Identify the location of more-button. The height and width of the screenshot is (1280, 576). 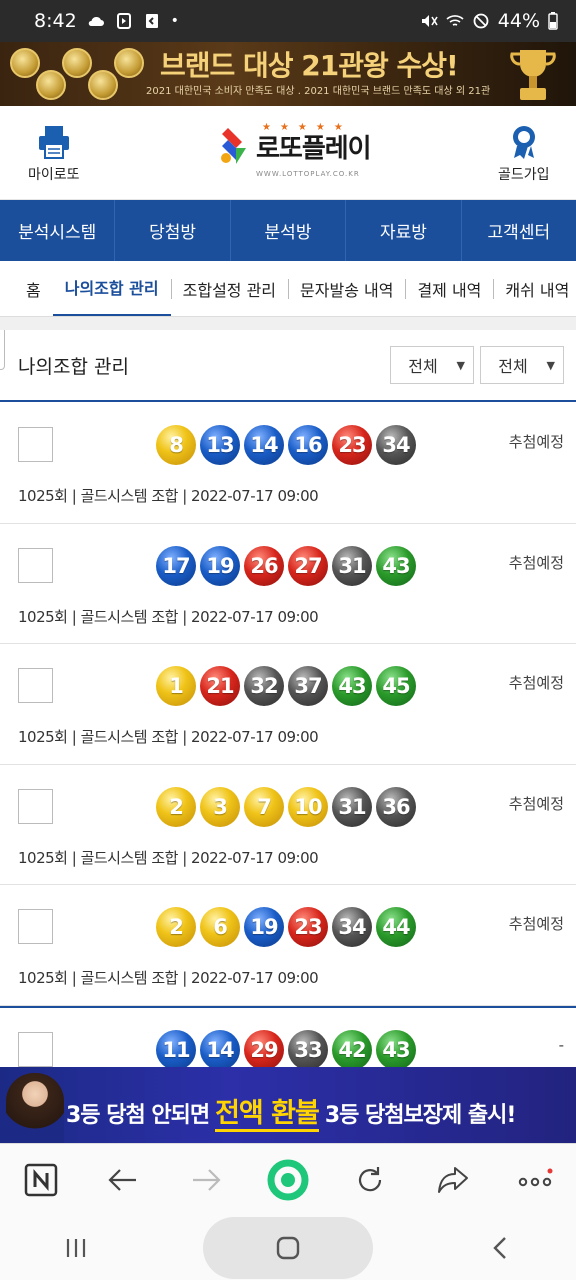
(535, 1180).